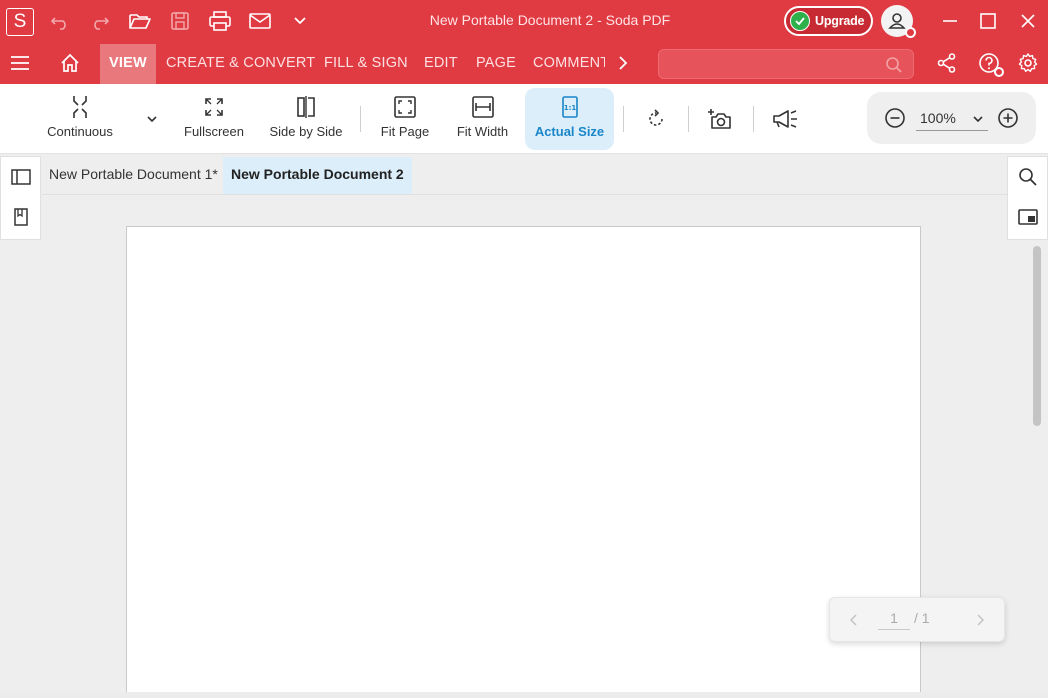 This screenshot has height=698, width=1048. What do you see at coordinates (980, 620) in the screenshot?
I see `next-page-icon` at bounding box center [980, 620].